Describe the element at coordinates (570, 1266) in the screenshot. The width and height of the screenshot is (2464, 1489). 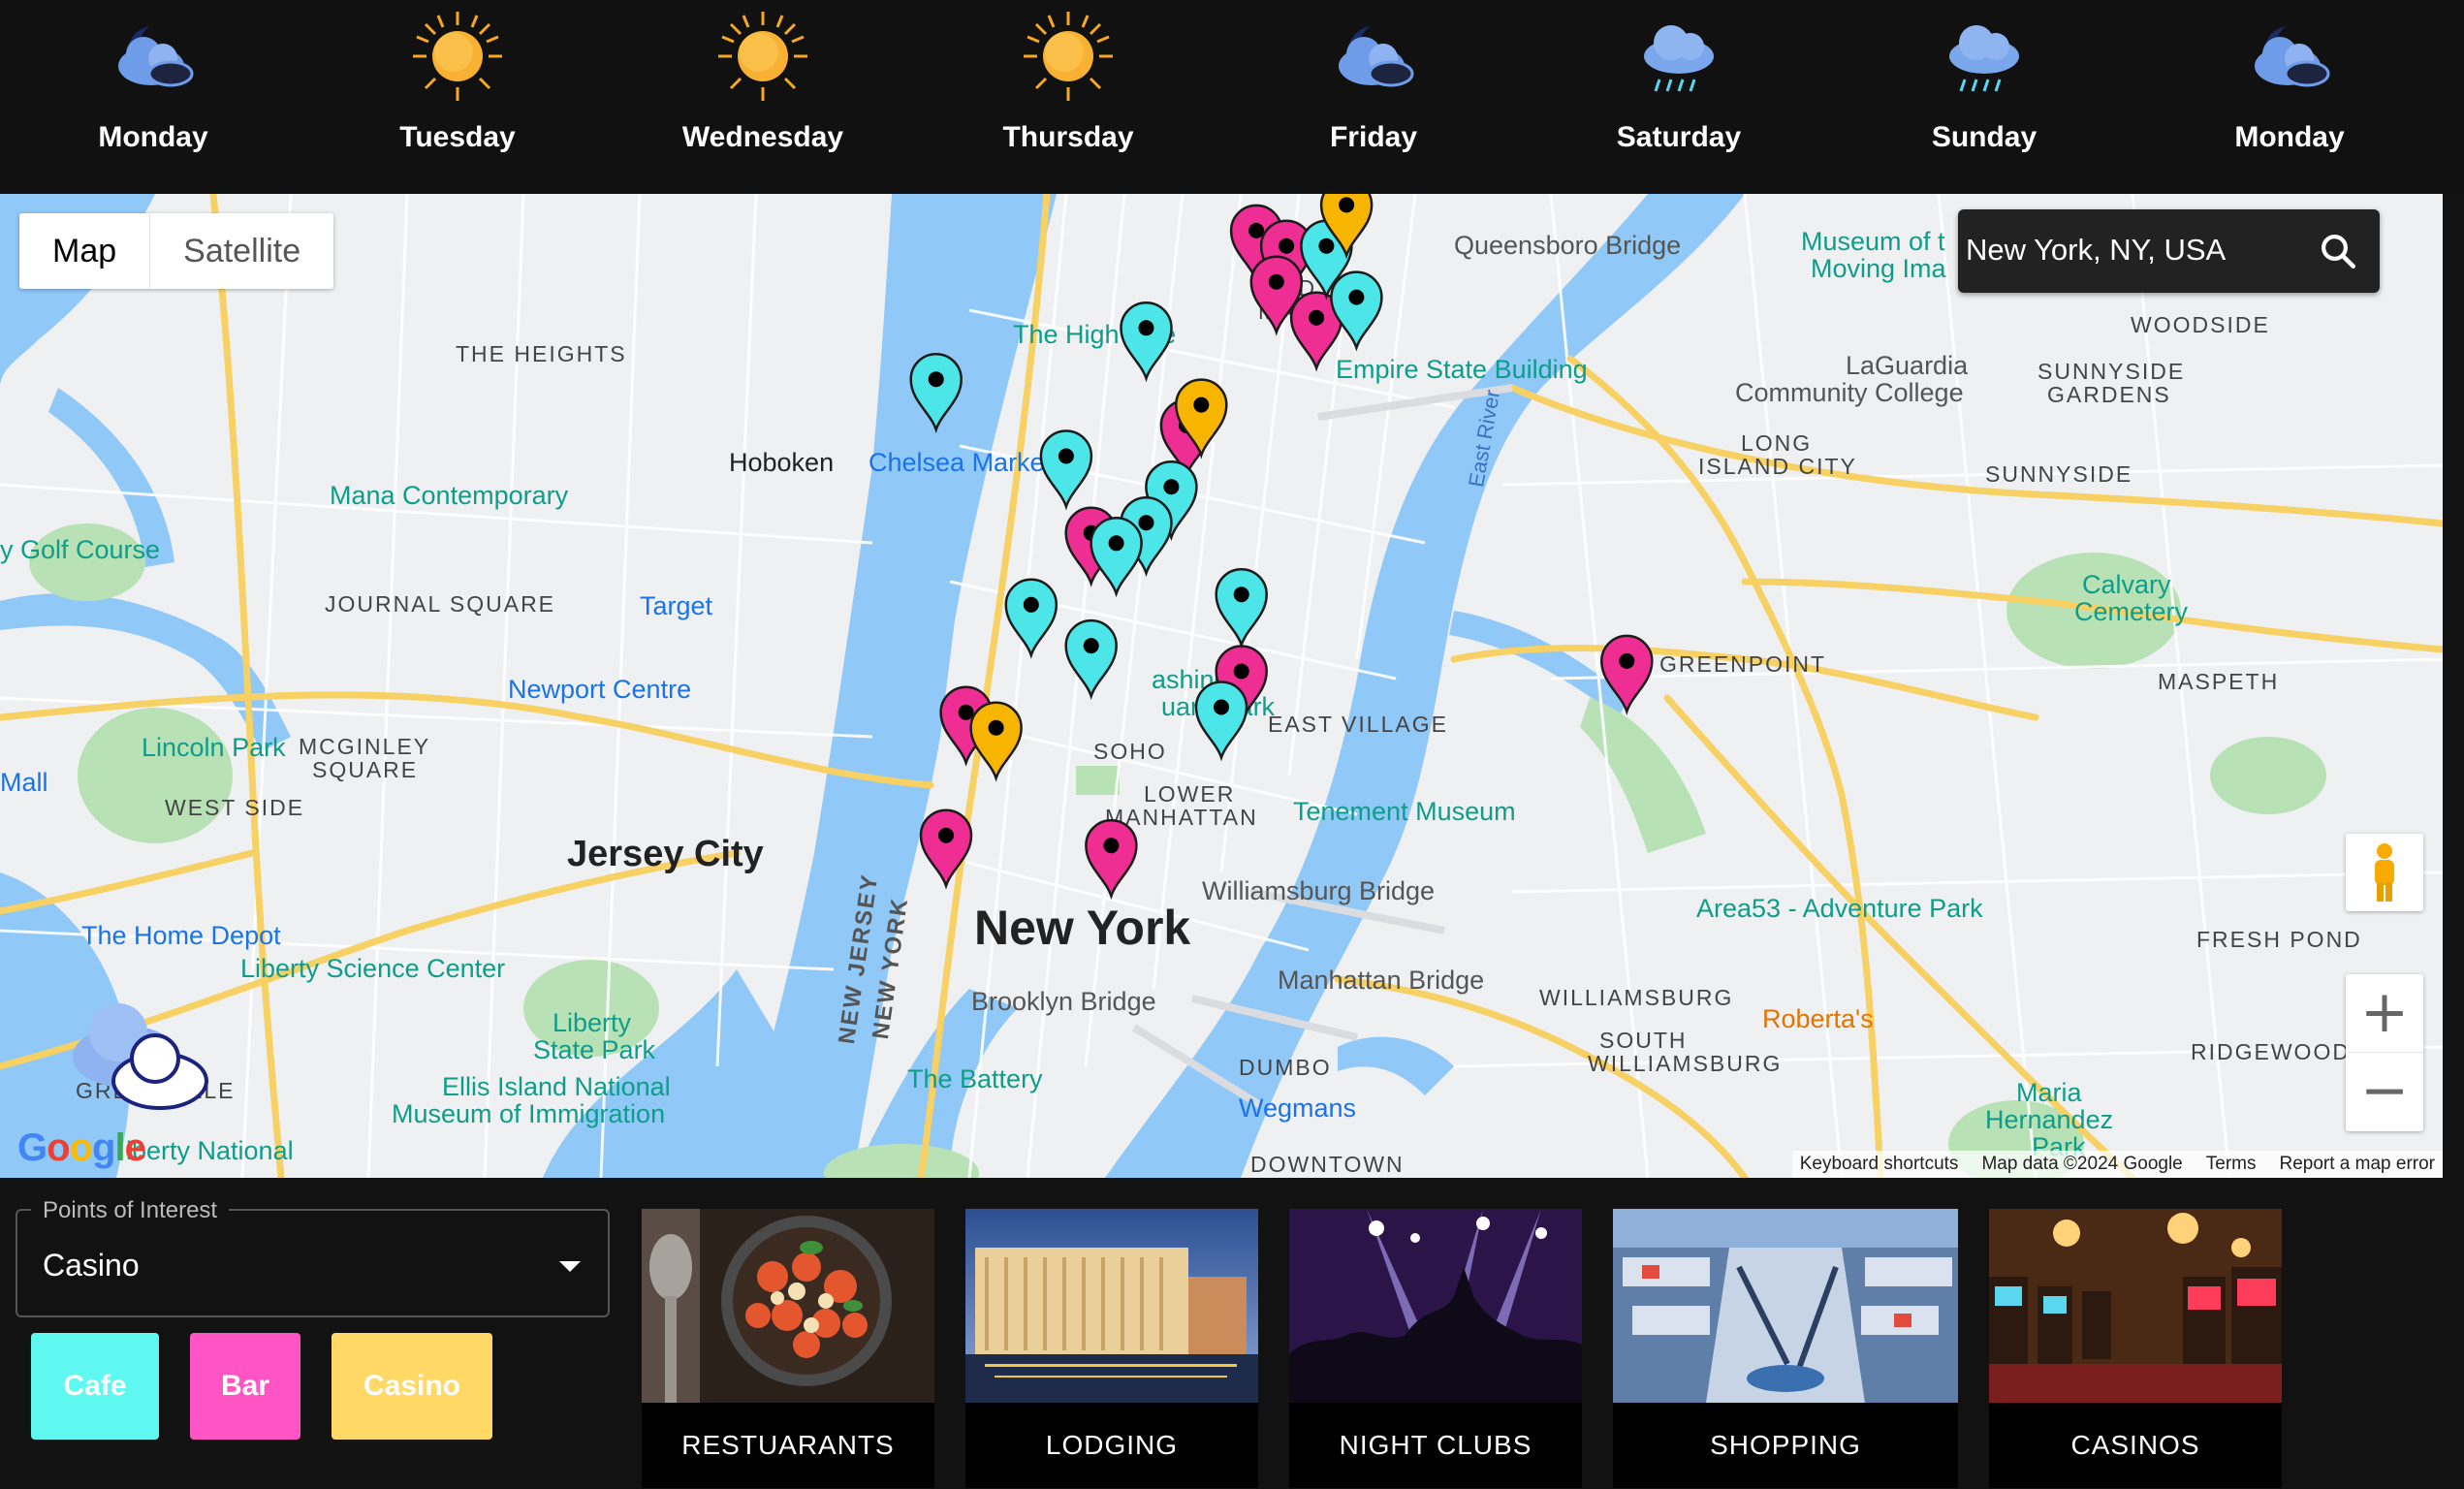
I see `dropdown-caret-icon` at that location.